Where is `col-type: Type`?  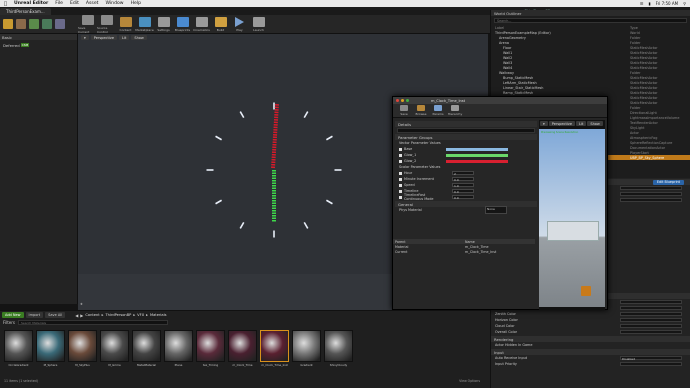
col-type: Type is located at coordinates (660, 28).